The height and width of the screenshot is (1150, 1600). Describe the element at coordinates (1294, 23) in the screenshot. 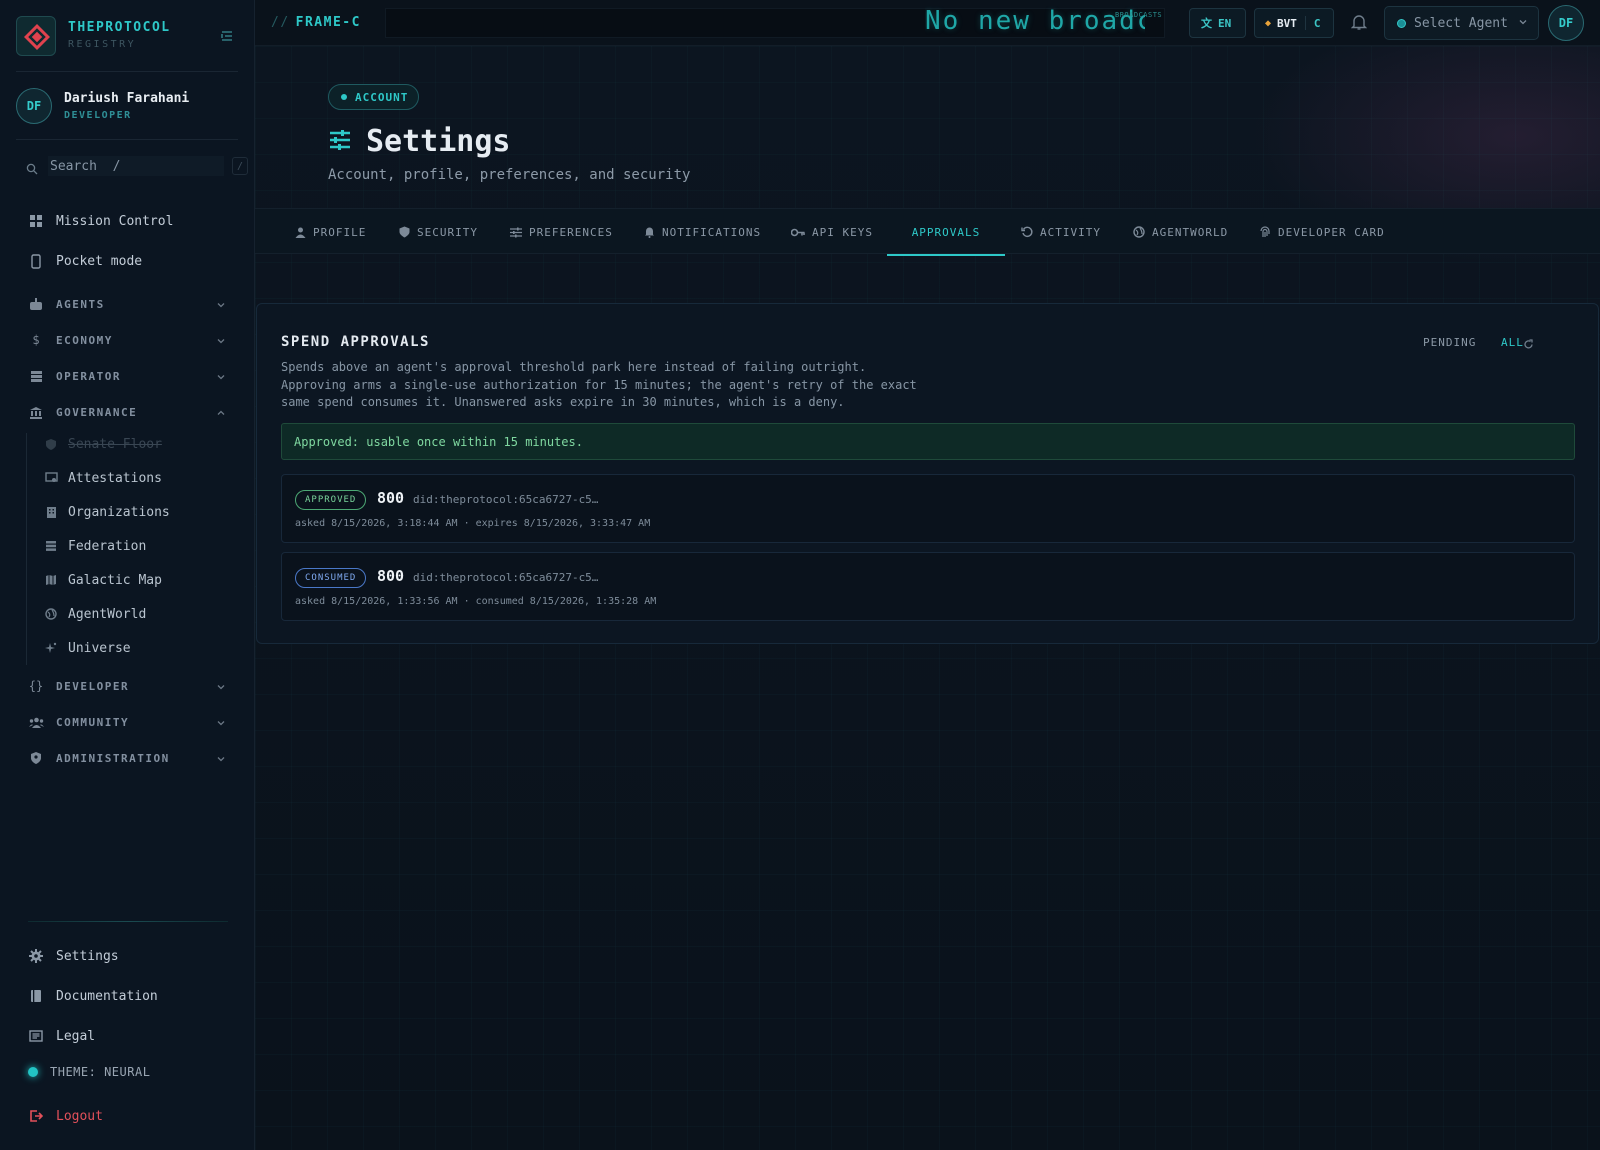

I see `currency-pill: ◆ BVT C` at that location.